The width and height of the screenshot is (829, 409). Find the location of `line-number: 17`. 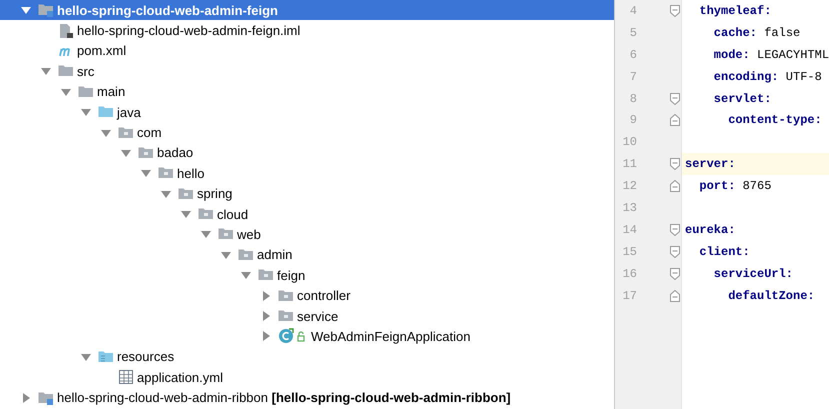

line-number: 17 is located at coordinates (629, 295).